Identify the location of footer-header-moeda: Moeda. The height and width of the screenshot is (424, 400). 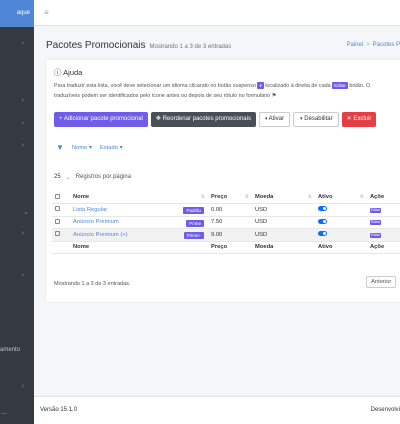
(283, 247).